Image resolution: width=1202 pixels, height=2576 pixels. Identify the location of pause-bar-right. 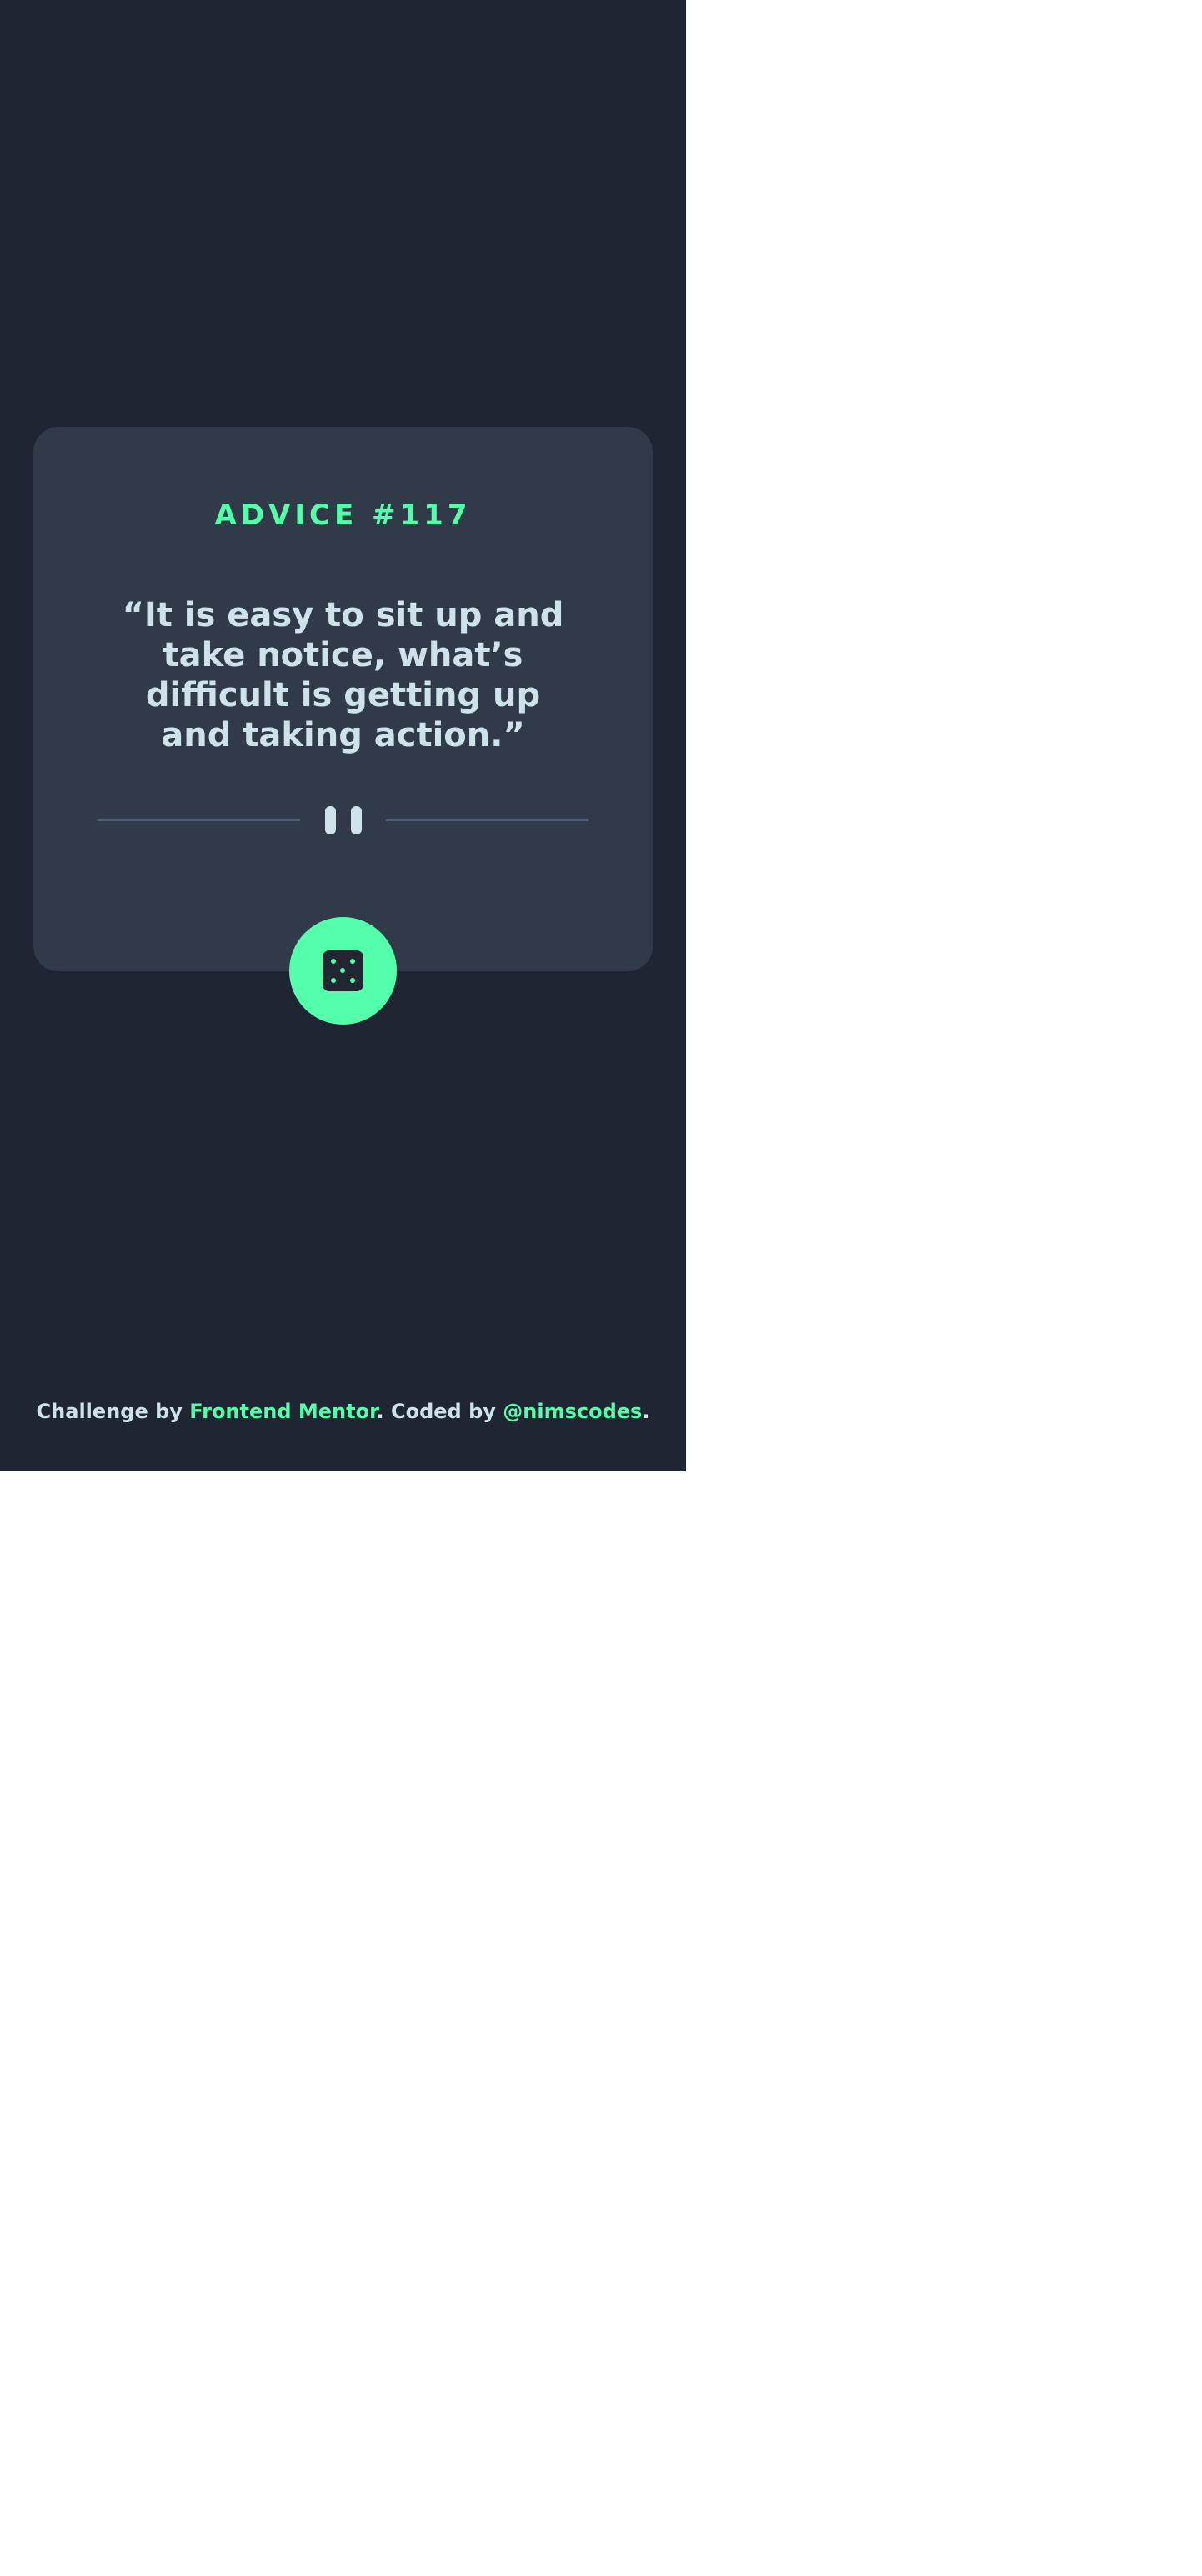
(356, 820).